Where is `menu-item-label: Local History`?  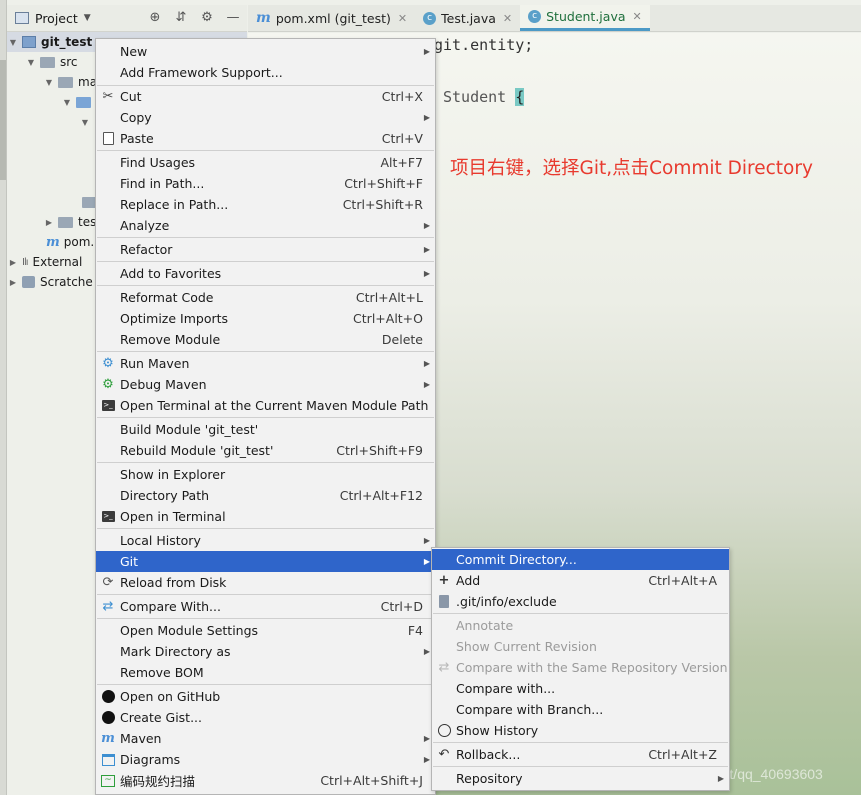
menu-item-label: Local History is located at coordinates (160, 540).